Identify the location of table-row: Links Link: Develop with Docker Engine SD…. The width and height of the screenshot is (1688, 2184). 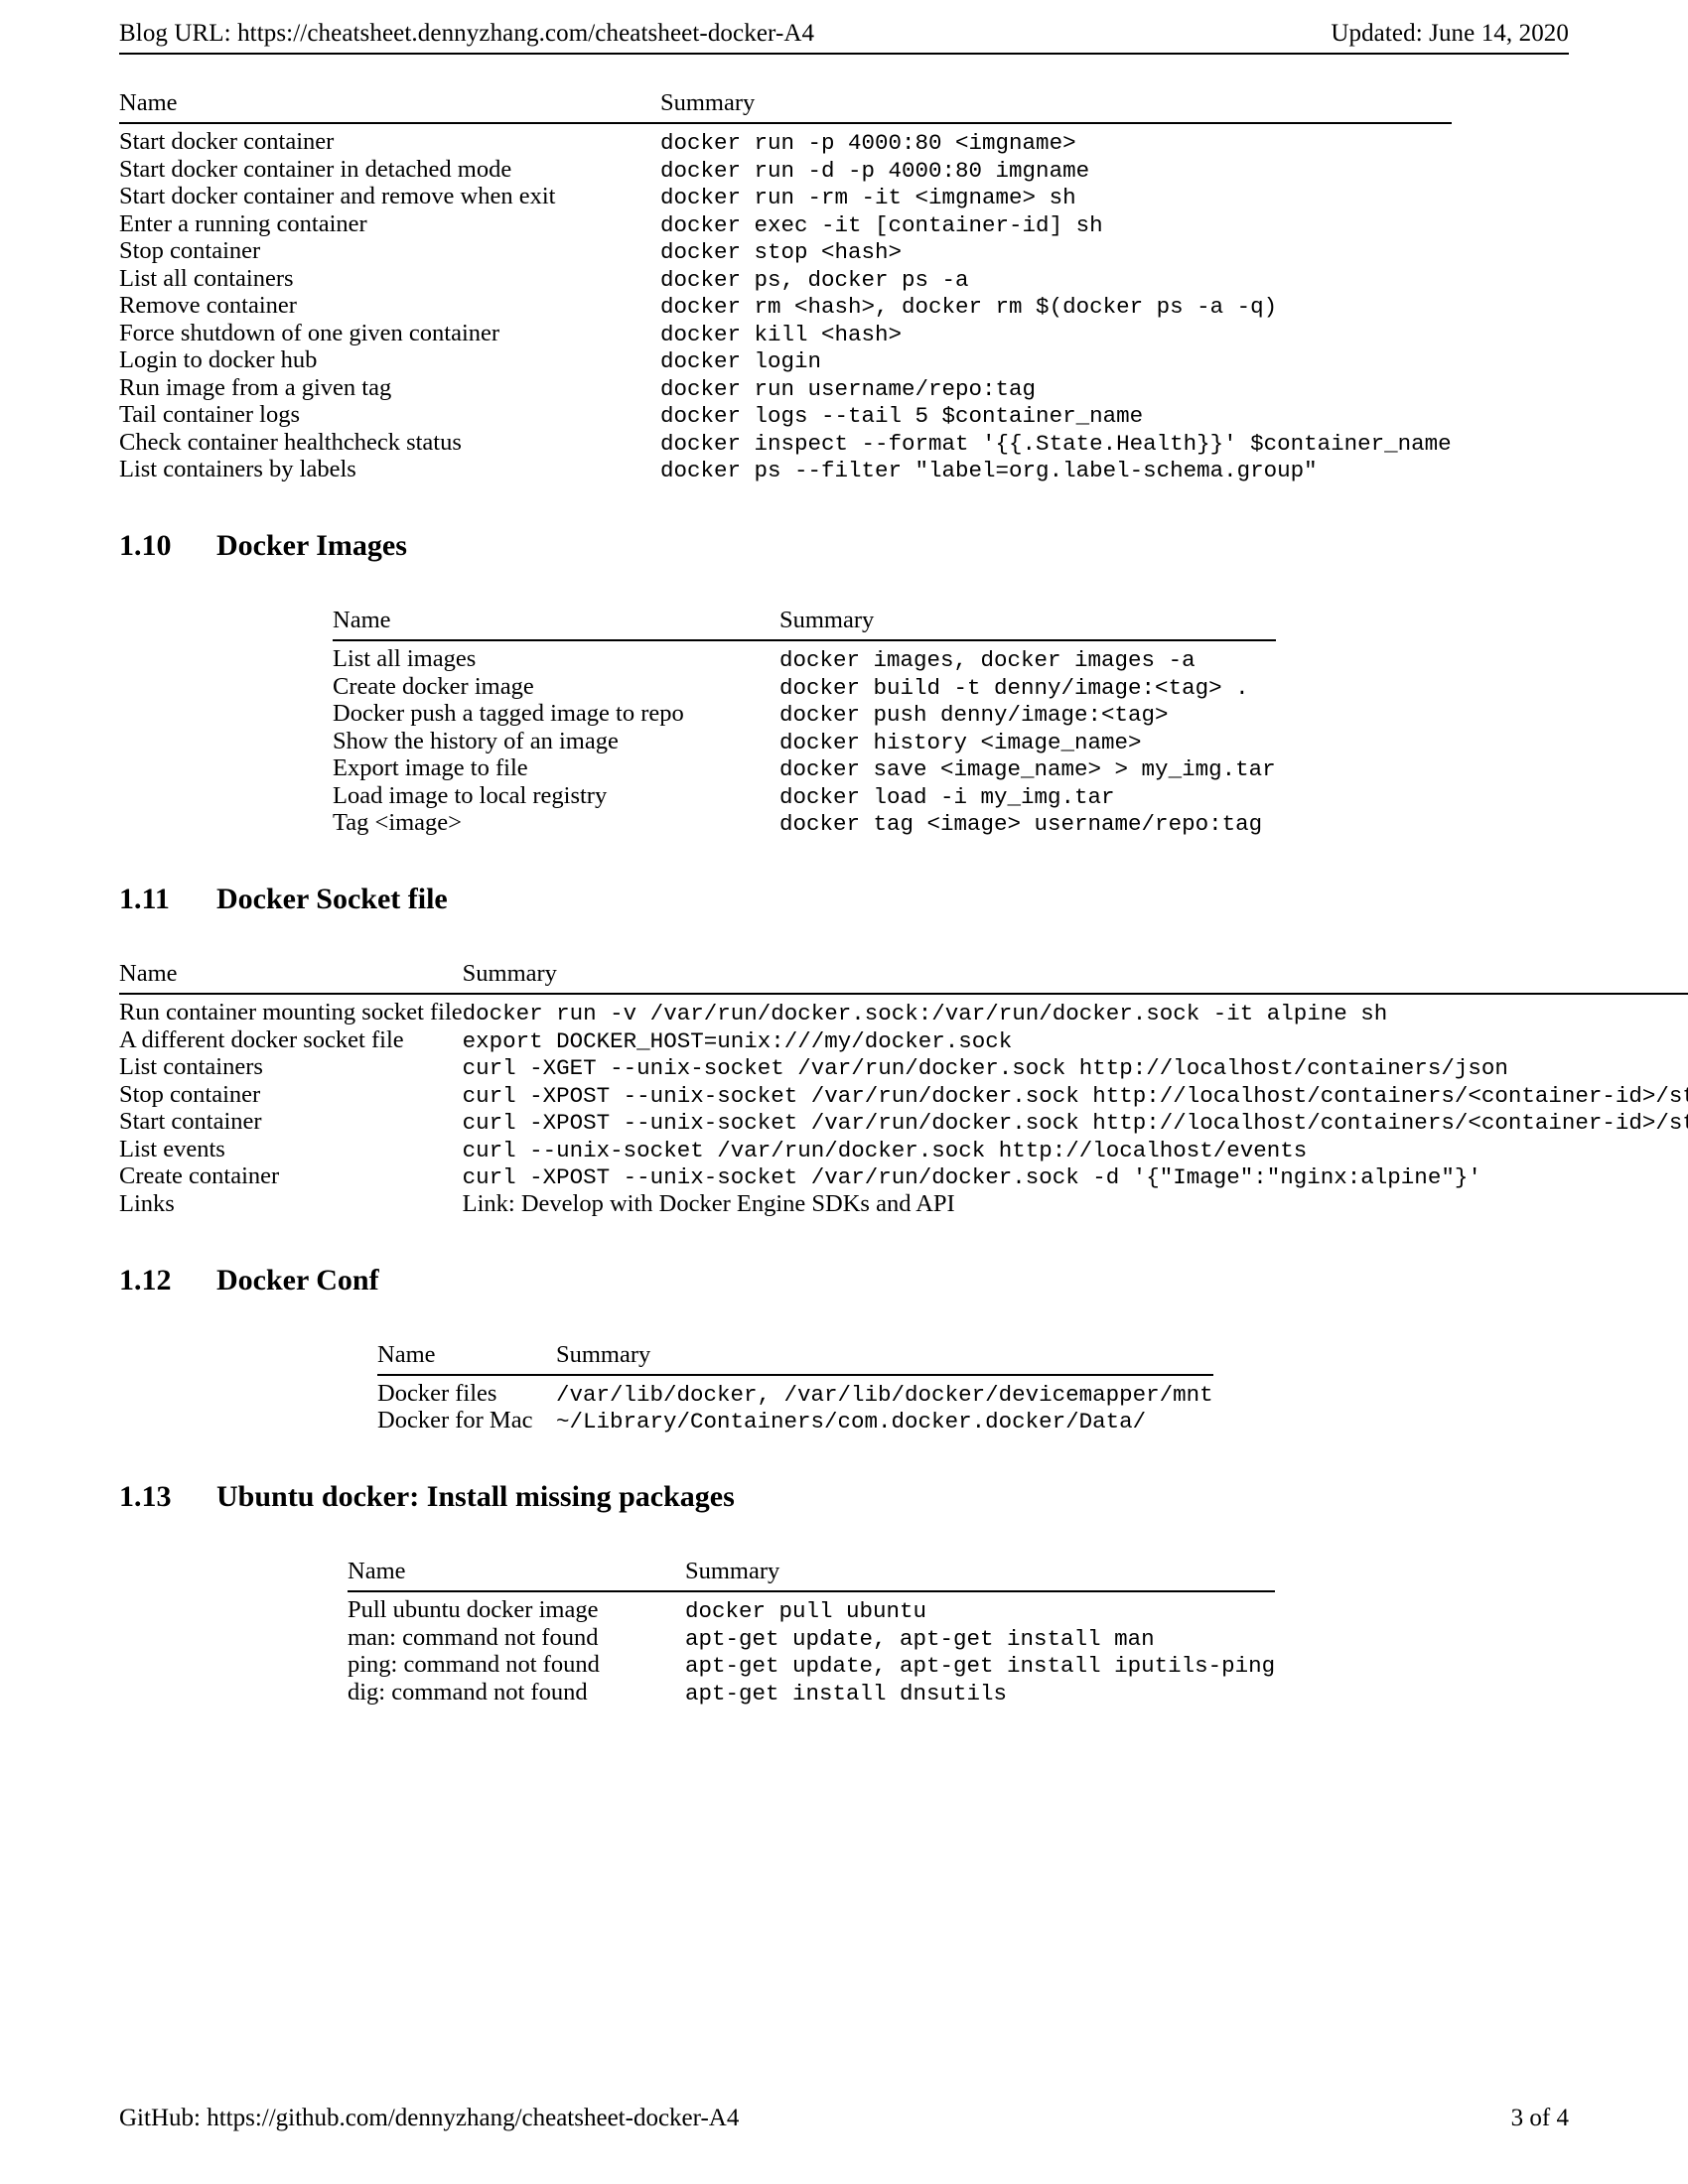
(903, 1204).